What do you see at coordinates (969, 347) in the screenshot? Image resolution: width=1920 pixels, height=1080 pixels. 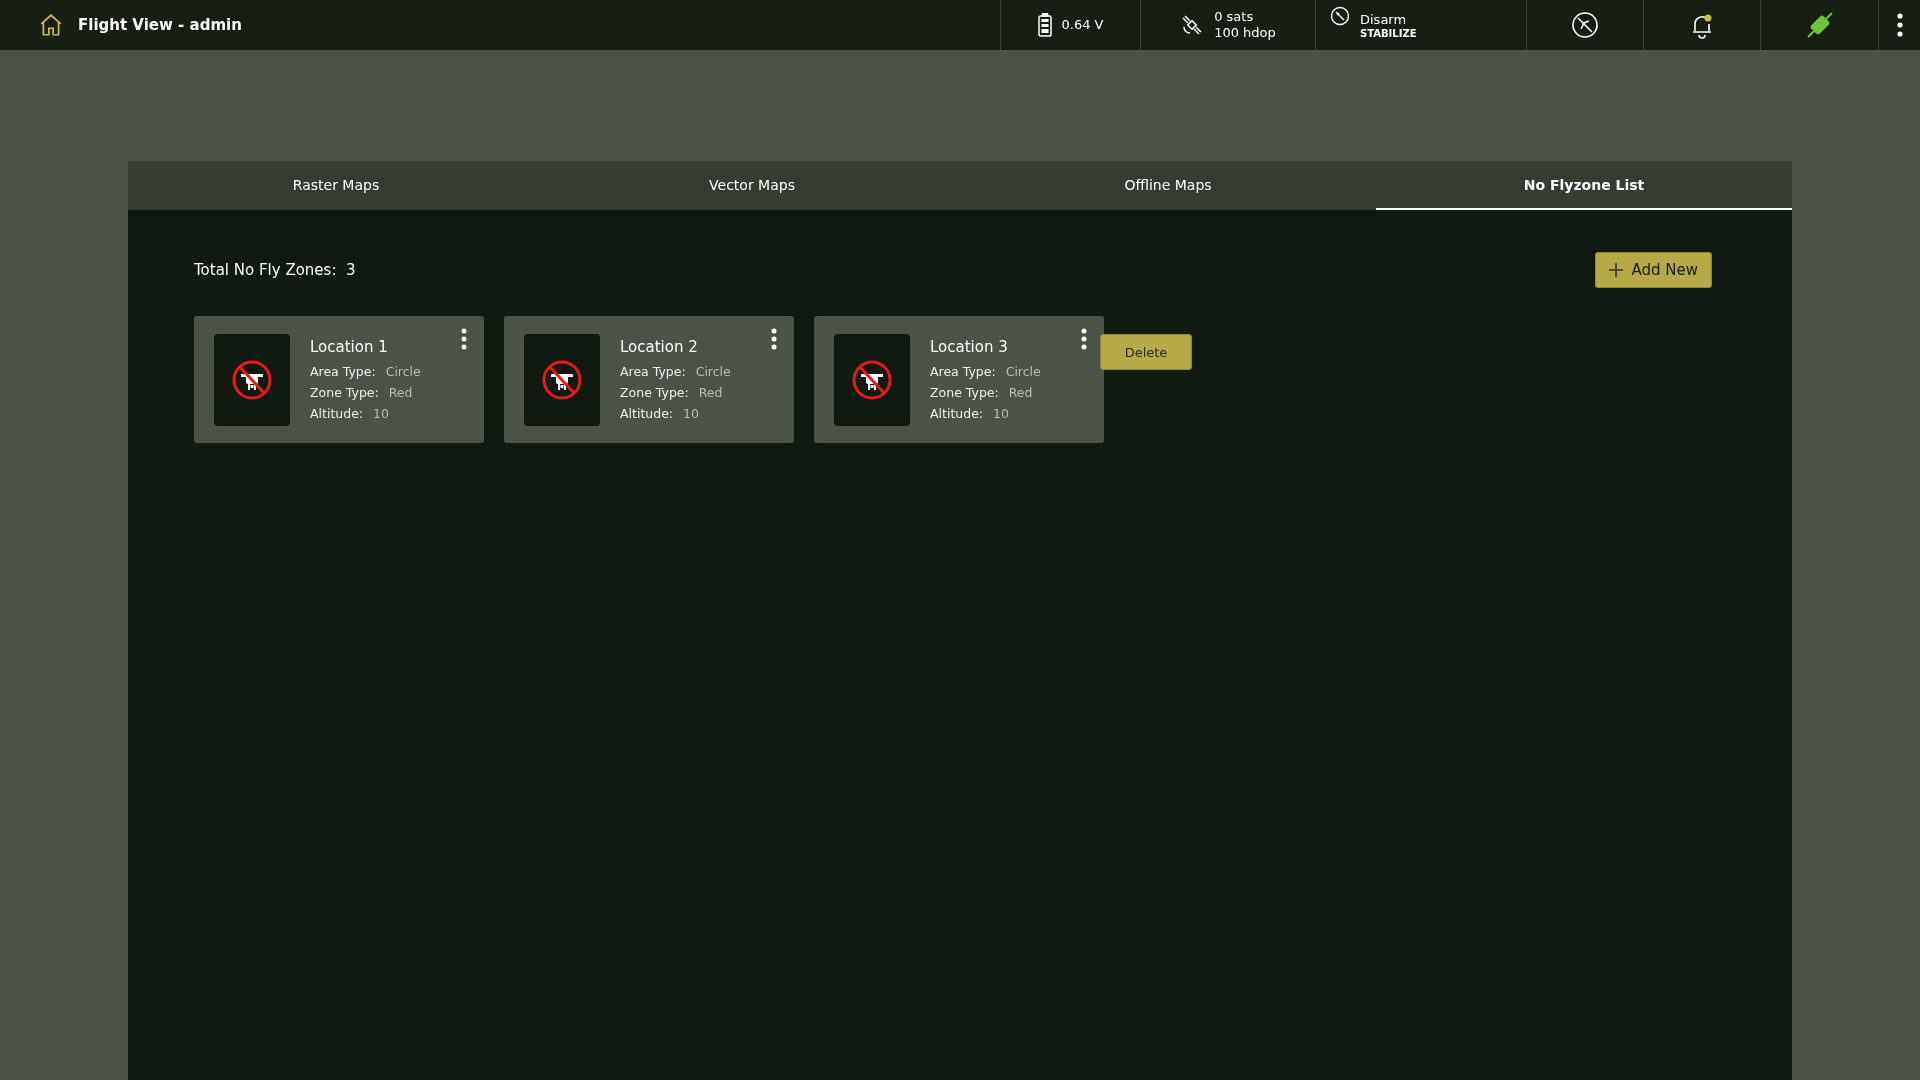 I see `zone-name: Location 3` at bounding box center [969, 347].